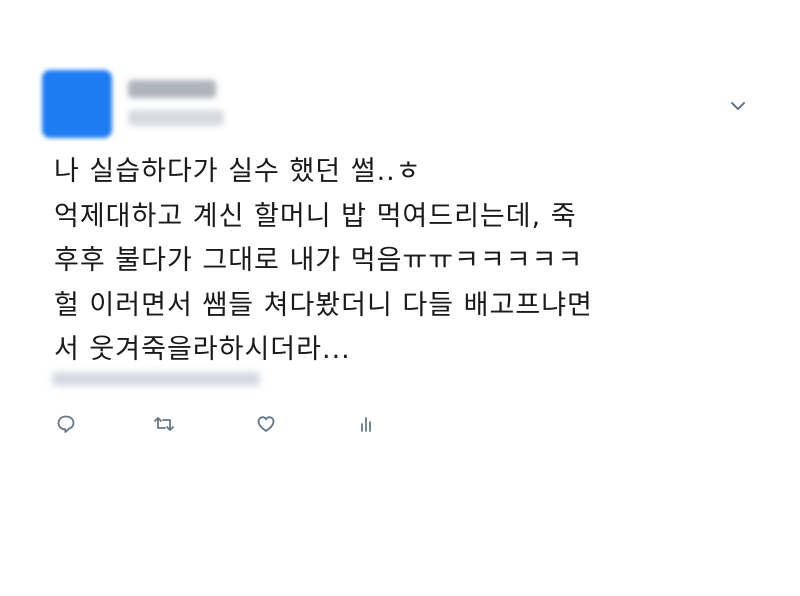 The width and height of the screenshot is (800, 596). What do you see at coordinates (172, 89) in the screenshot?
I see `display-name-redacted` at bounding box center [172, 89].